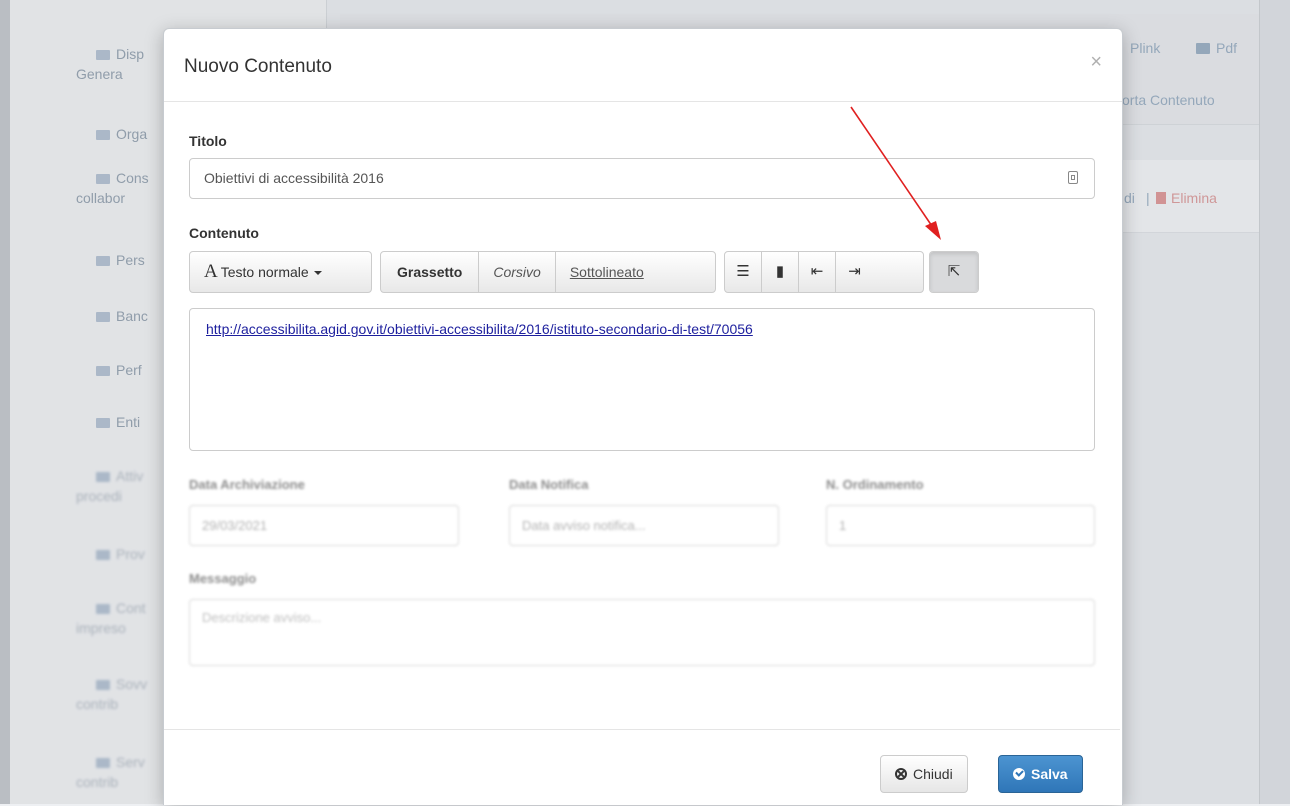  Describe the element at coordinates (901, 774) in the screenshot. I see `close-circle-icon` at that location.